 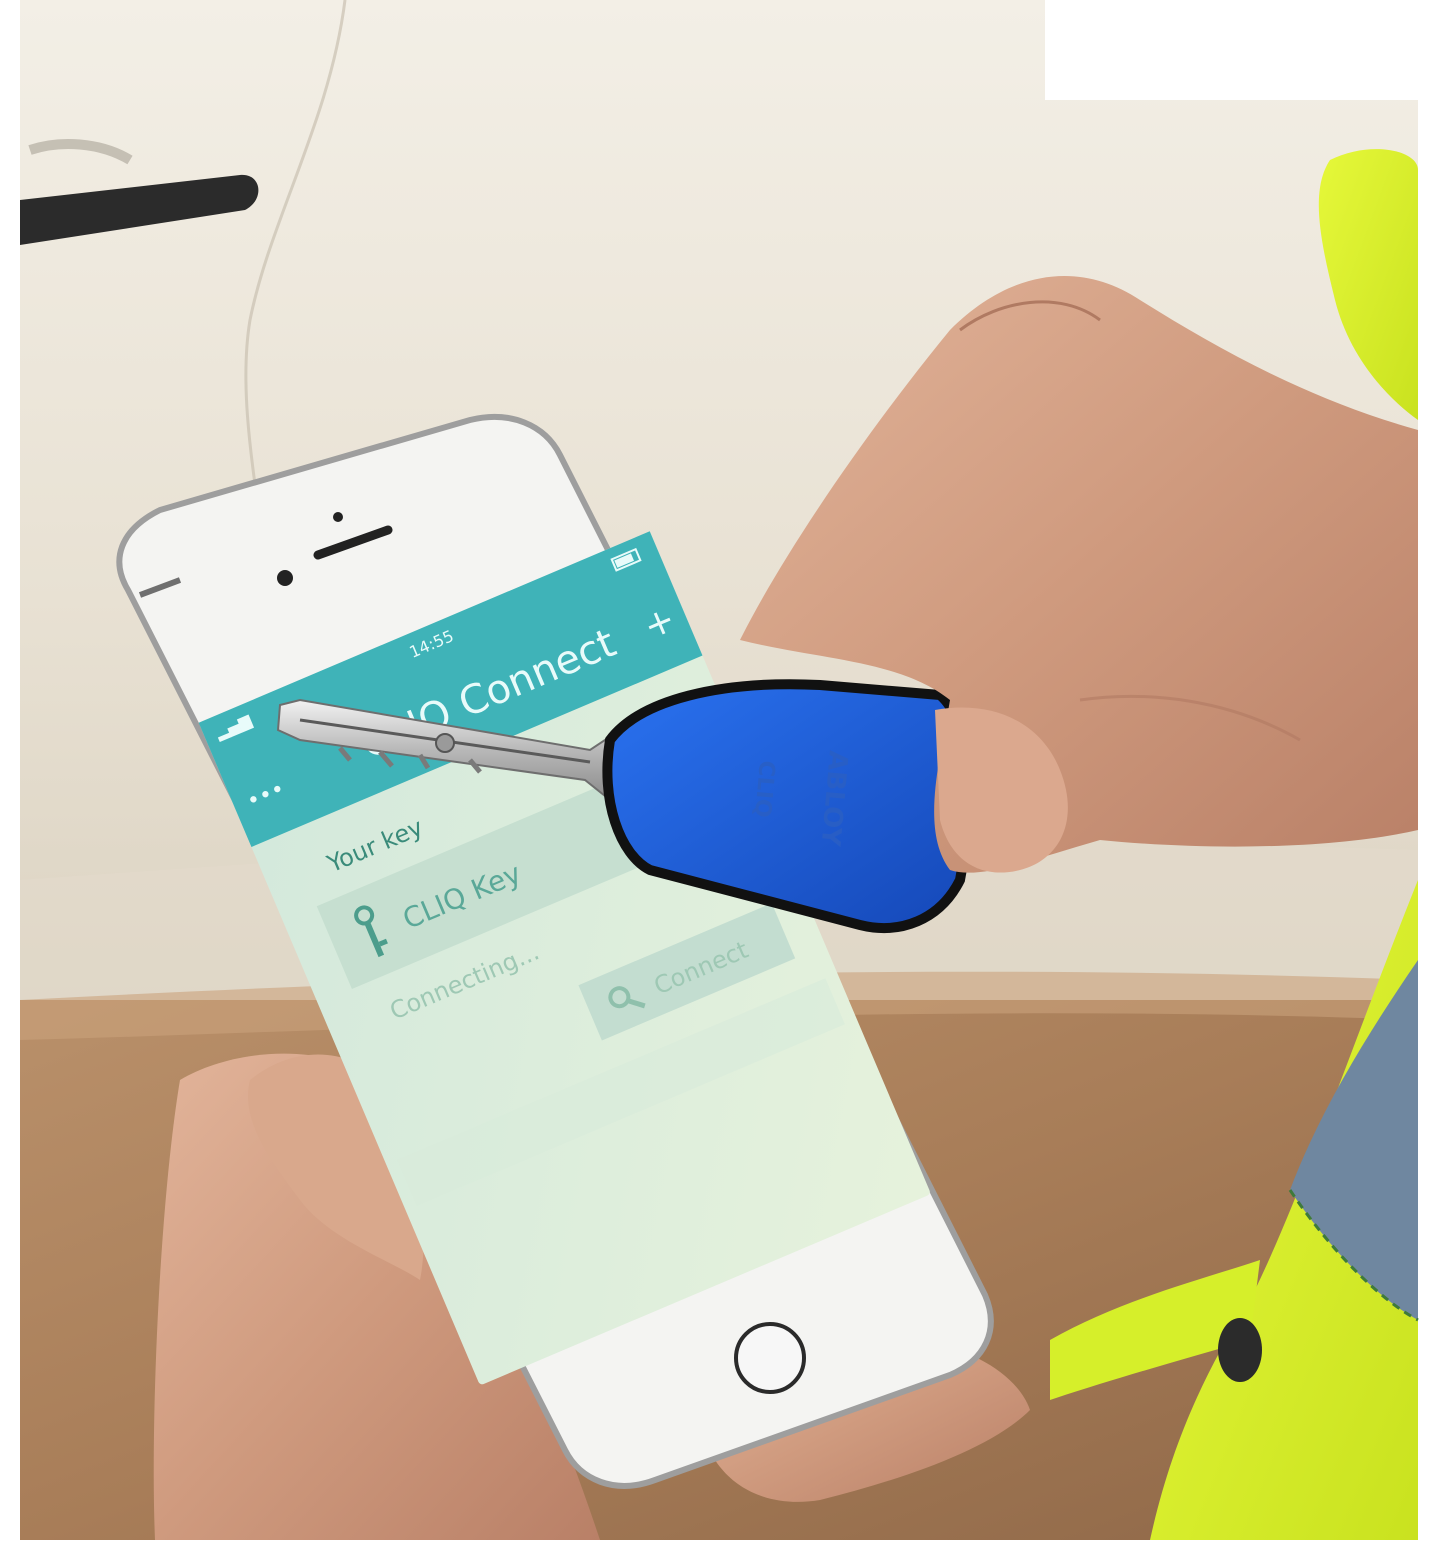 I want to click on home-button, so click(x=770, y=1358).